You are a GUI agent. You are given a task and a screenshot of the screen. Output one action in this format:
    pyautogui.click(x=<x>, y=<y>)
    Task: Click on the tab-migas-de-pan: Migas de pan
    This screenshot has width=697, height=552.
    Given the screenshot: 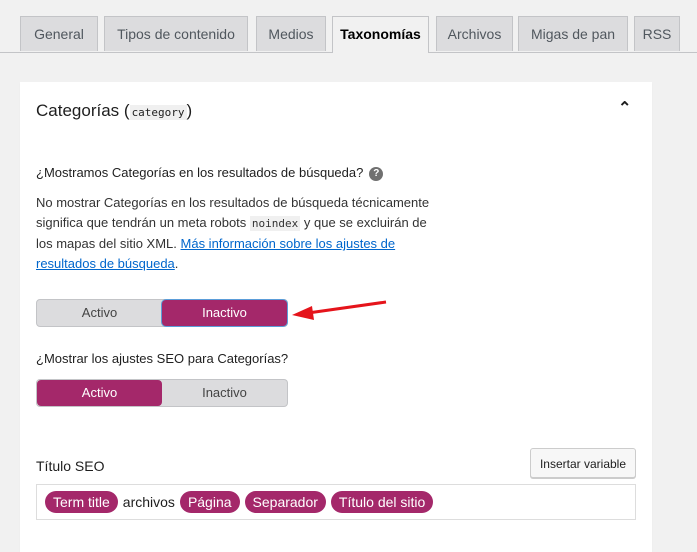 What is the action you would take?
    pyautogui.click(x=573, y=33)
    